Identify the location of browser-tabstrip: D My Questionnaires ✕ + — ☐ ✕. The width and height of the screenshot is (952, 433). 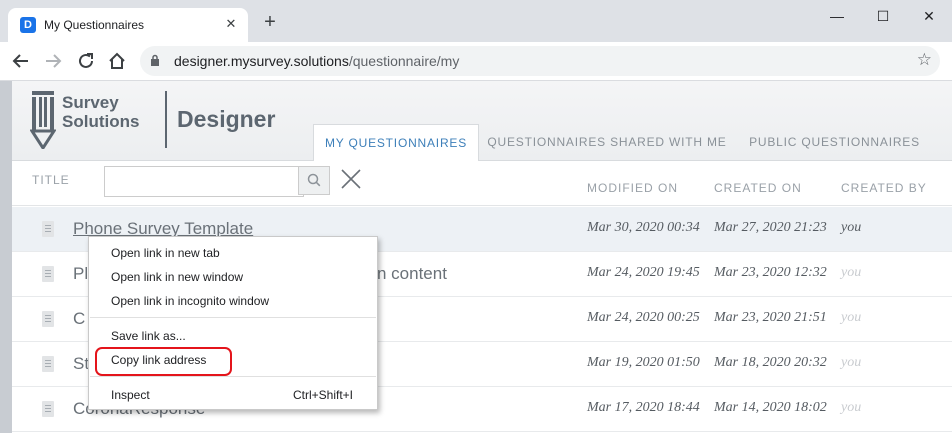
(476, 21).